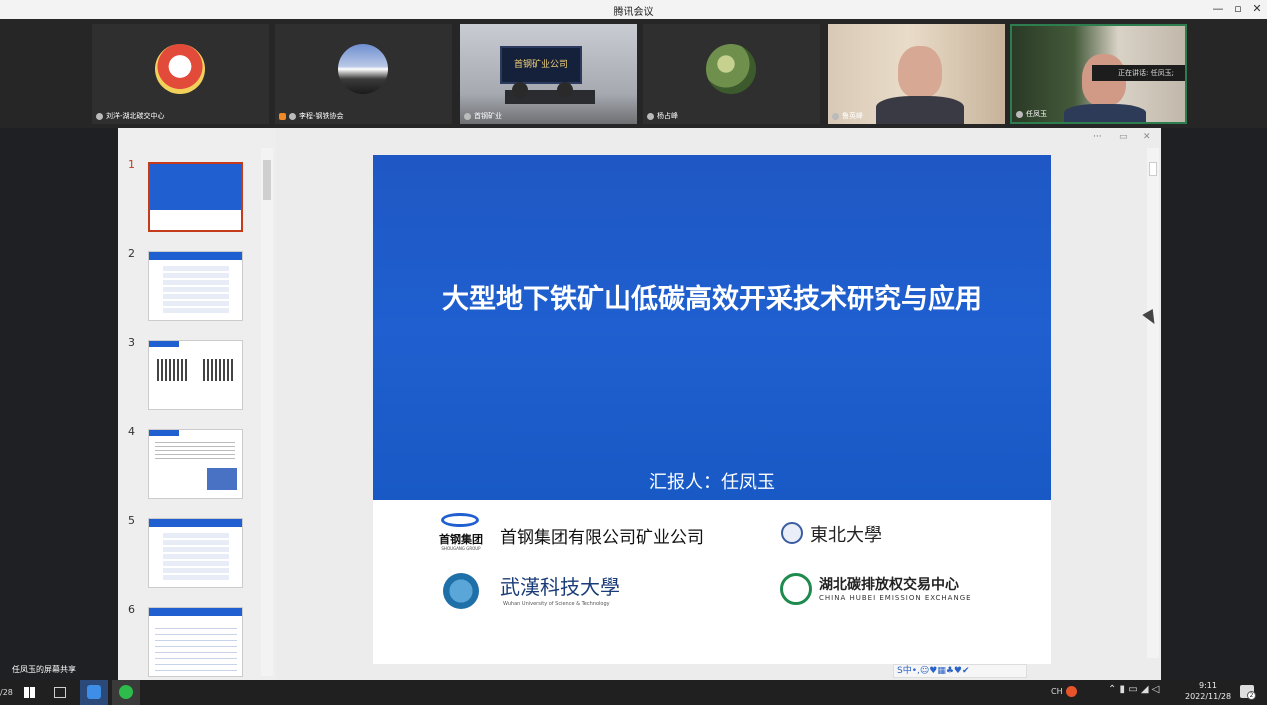 The image size is (1267, 705). I want to click on person-figure, so click(520, 90).